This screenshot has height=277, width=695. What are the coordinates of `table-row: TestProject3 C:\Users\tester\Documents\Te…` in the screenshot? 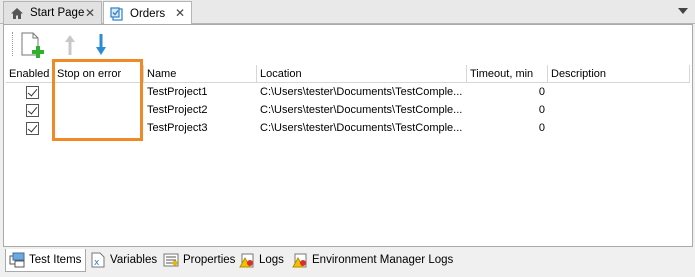 It's located at (348, 128).